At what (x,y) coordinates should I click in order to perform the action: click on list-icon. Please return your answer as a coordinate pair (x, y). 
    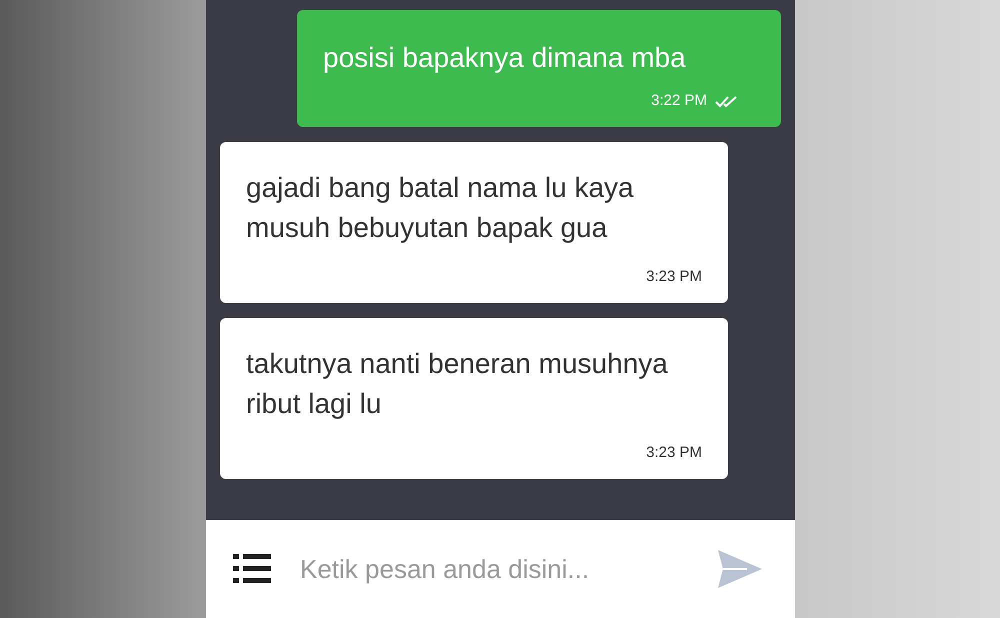
    Looking at the image, I should click on (252, 569).